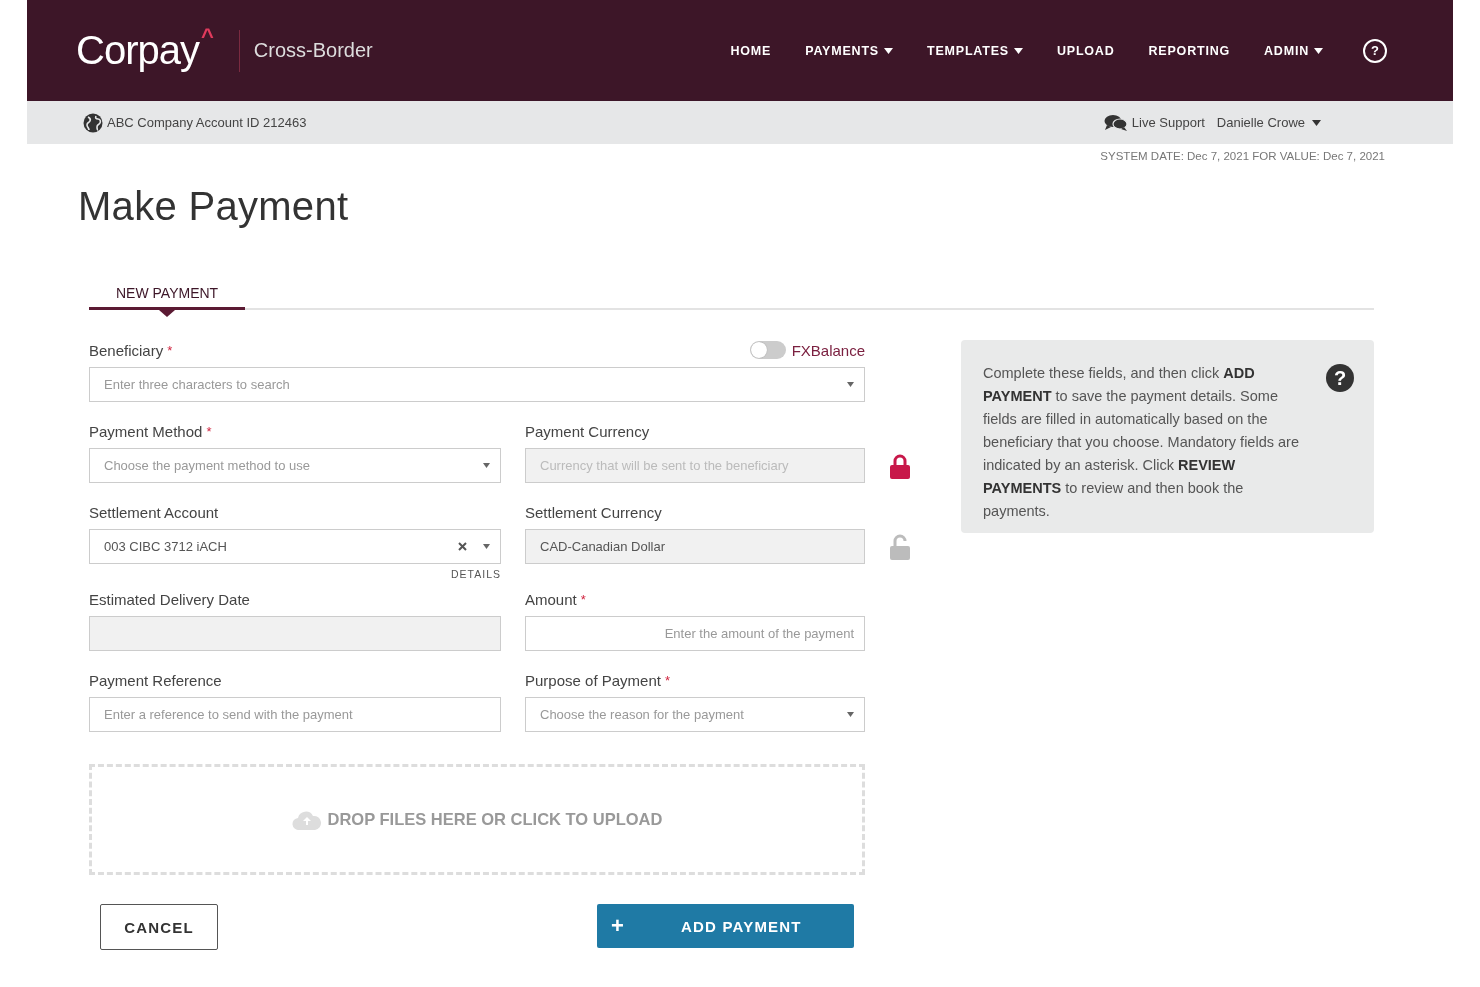  Describe the element at coordinates (1189, 50) in the screenshot. I see `nav-link: REPORTING` at that location.